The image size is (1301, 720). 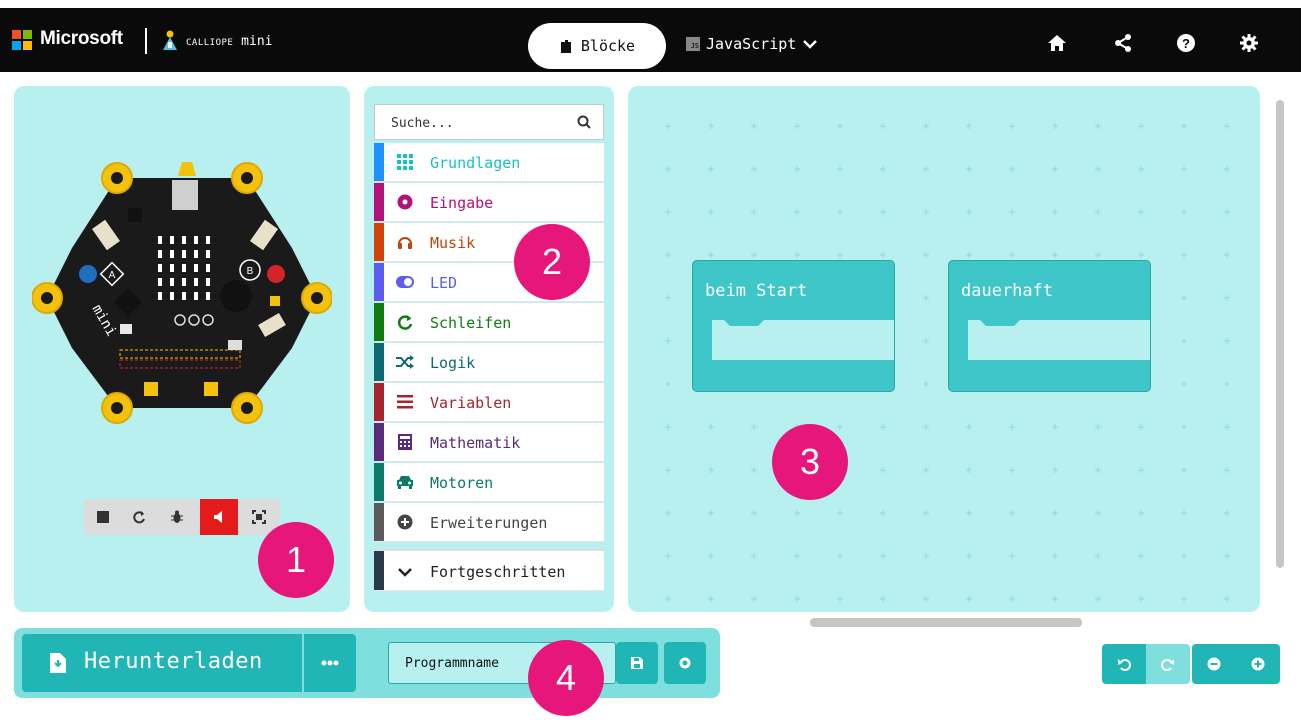 I want to click on marker-1: 1, so click(x=296, y=560).